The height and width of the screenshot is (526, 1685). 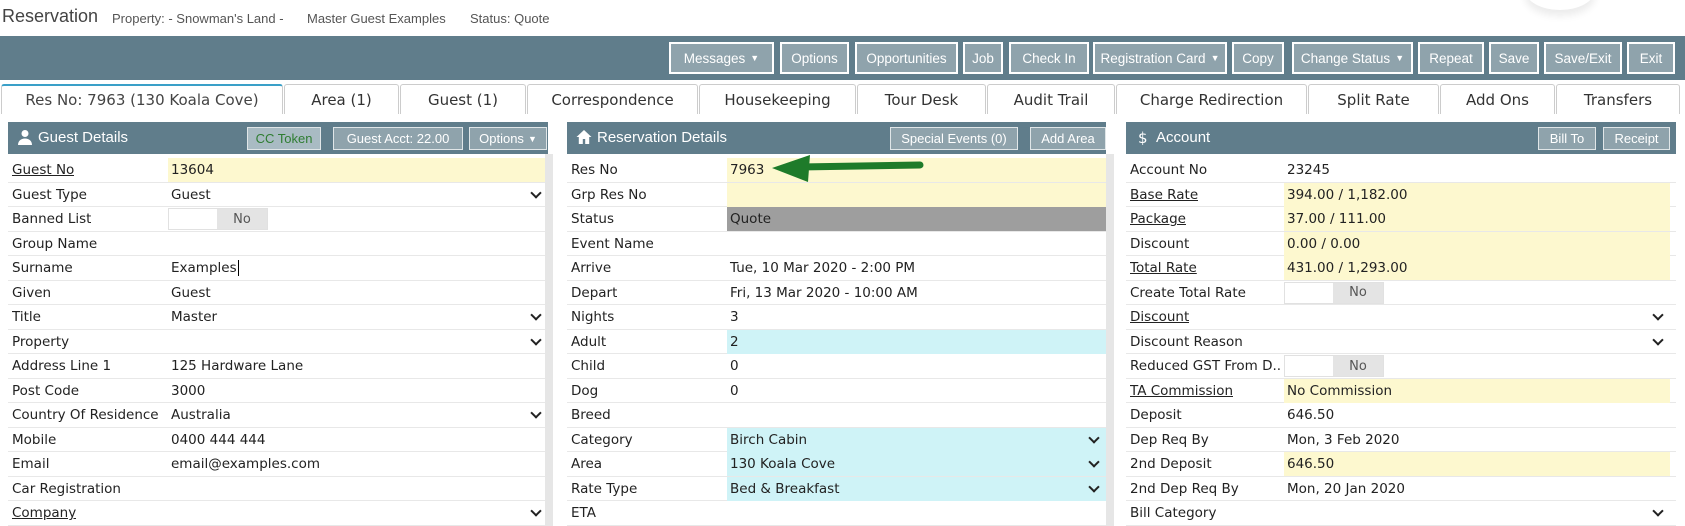 What do you see at coordinates (916, 391) in the screenshot?
I see `dog-field: 0` at bounding box center [916, 391].